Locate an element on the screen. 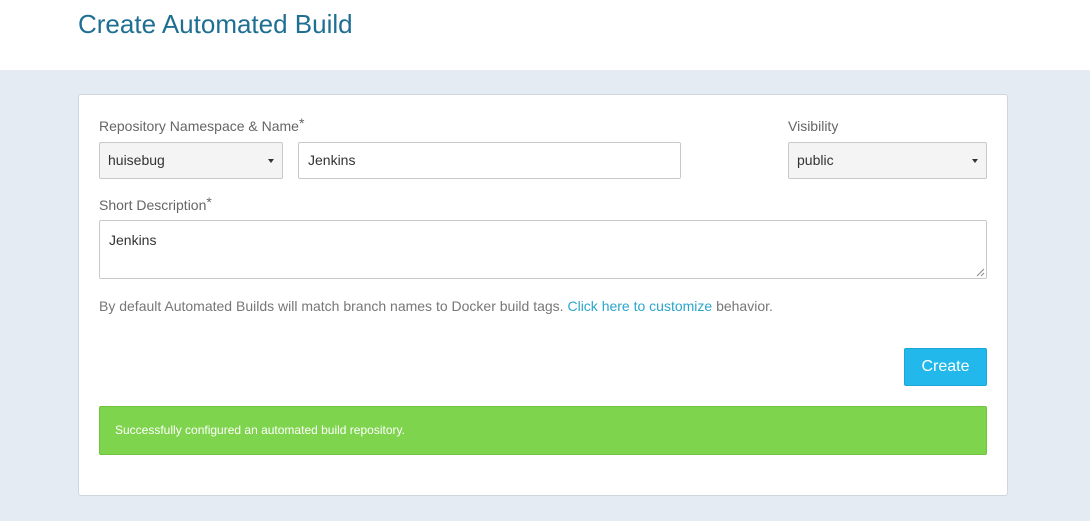 This screenshot has width=1090, height=521. short-description-textarea: Jenkins is located at coordinates (543, 249).